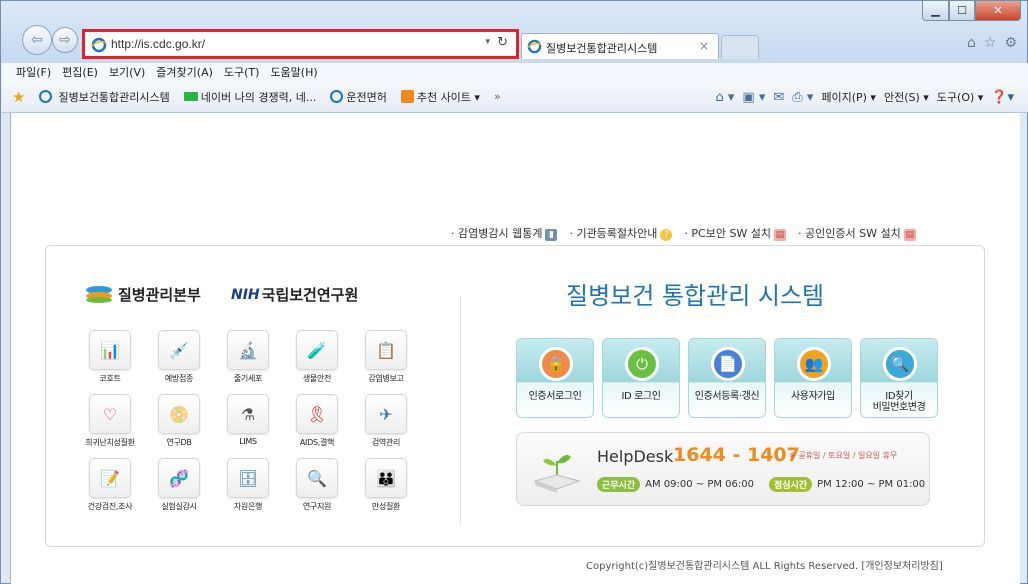 Image resolution: width=1028 pixels, height=584 pixels. What do you see at coordinates (962, 11) in the screenshot?
I see `maximize-button: ☐` at bounding box center [962, 11].